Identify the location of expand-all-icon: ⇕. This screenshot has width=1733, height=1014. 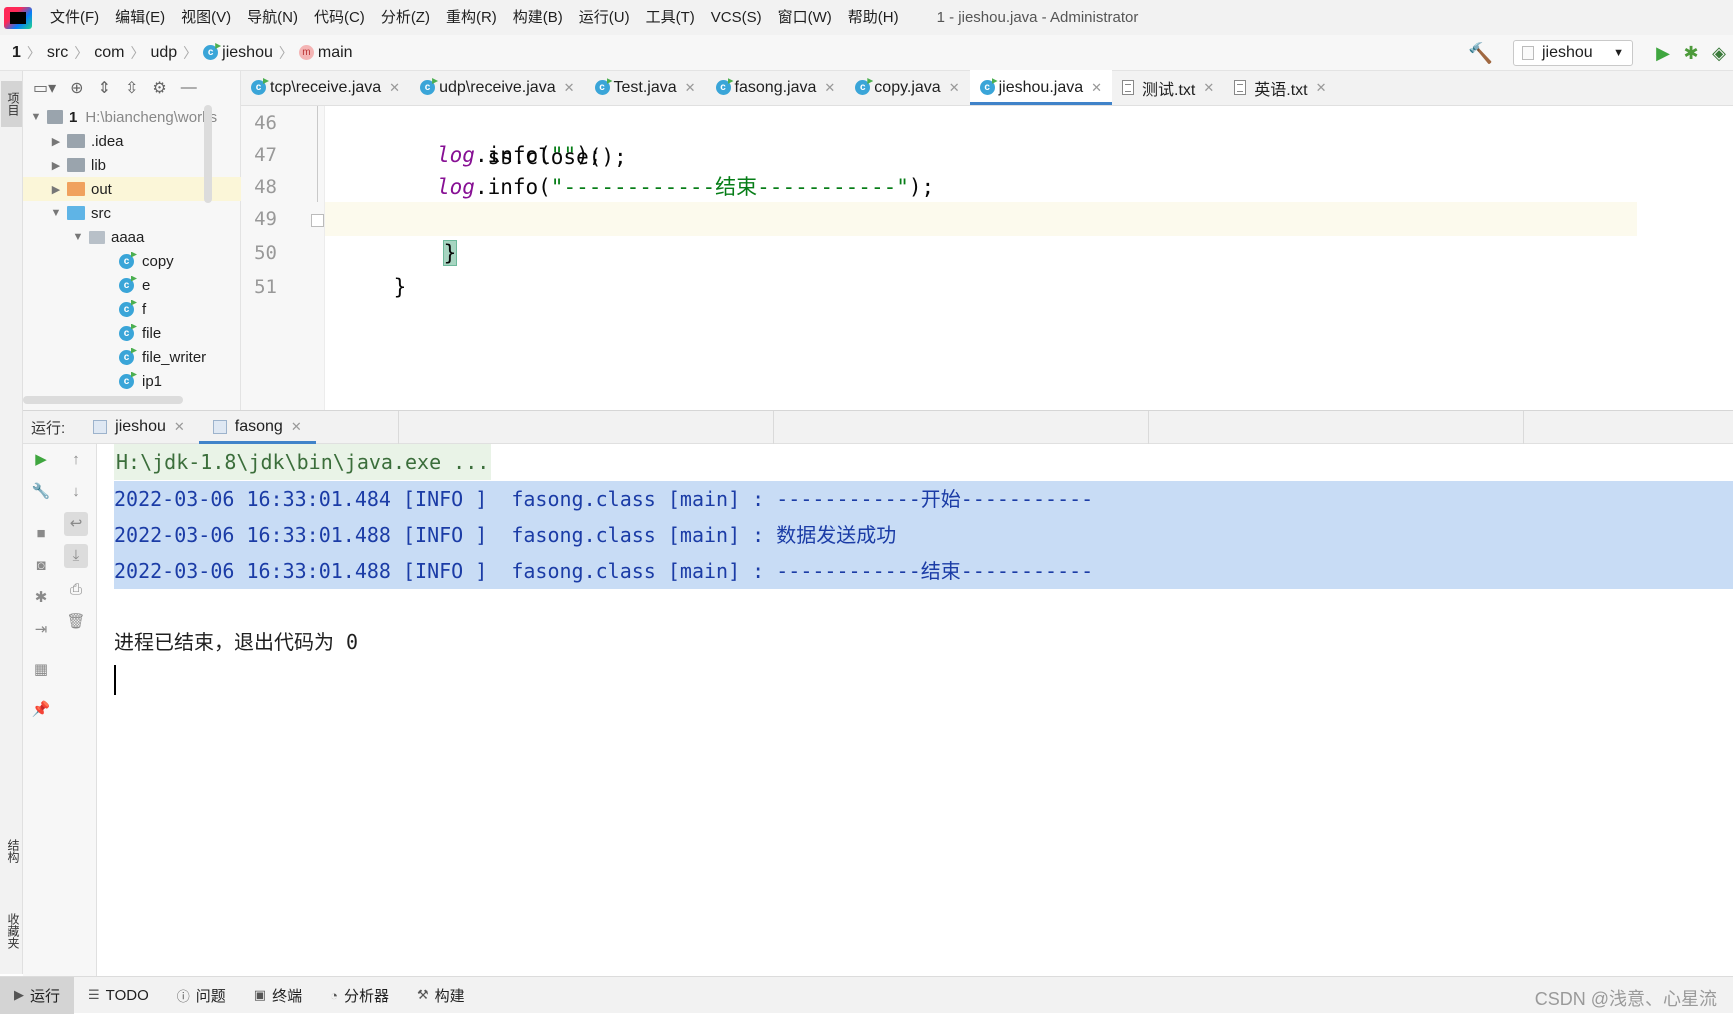
(104, 88).